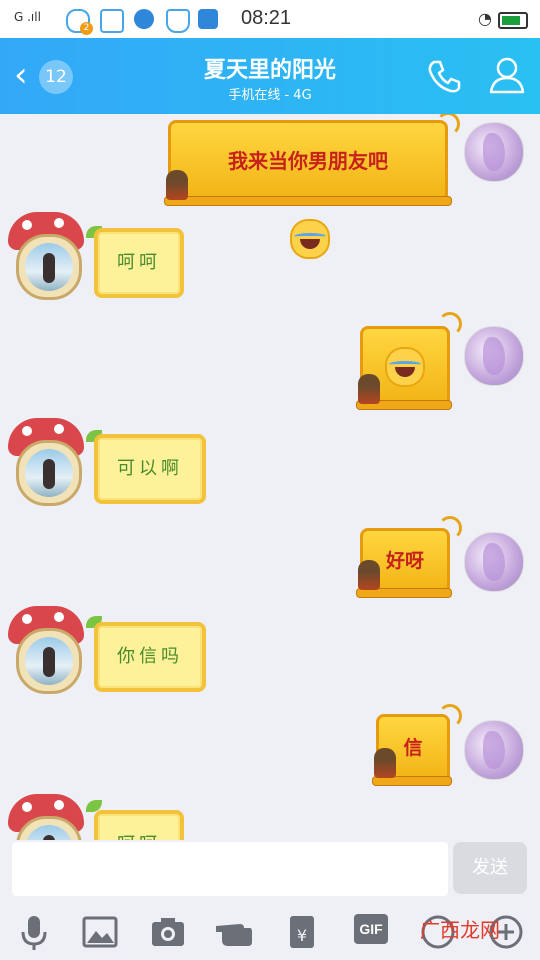 Image resolution: width=540 pixels, height=960 pixels. What do you see at coordinates (208, 19) in the screenshot?
I see `app-icon` at bounding box center [208, 19].